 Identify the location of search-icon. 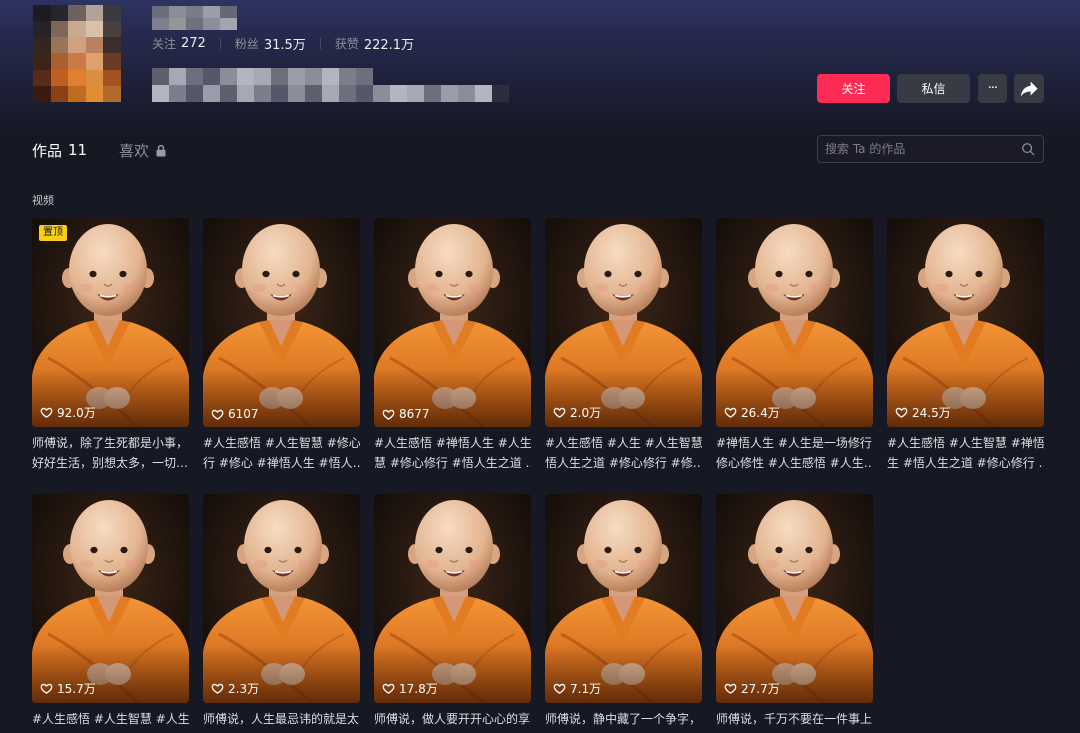
(1028, 149).